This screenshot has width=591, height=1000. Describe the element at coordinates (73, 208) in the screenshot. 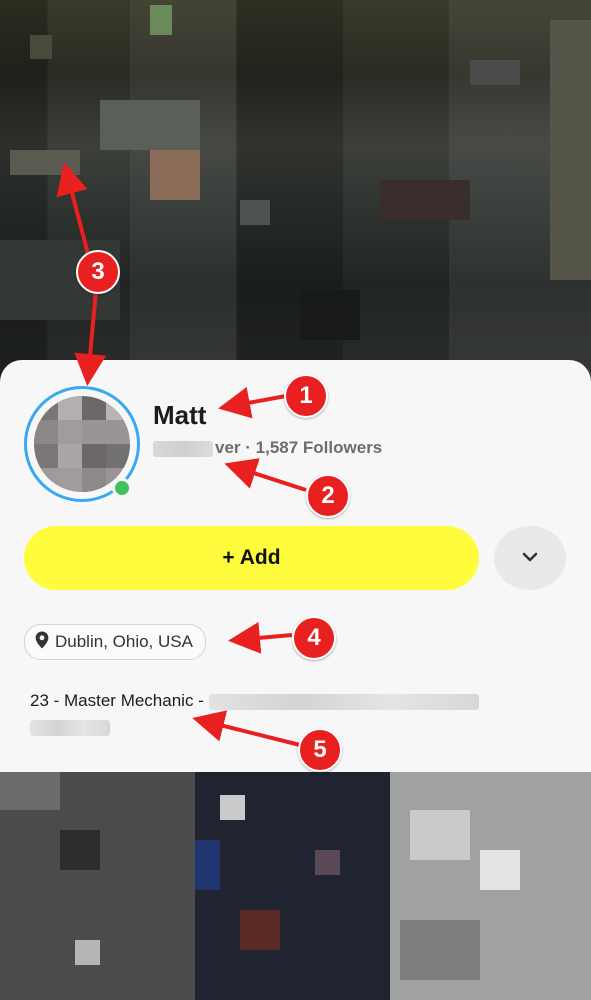

I see `arrow-3-up` at that location.